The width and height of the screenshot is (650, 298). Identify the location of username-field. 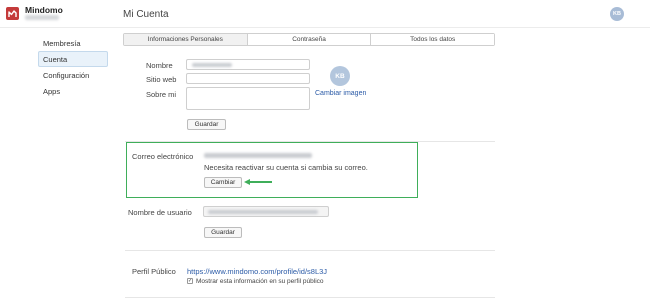
(266, 211).